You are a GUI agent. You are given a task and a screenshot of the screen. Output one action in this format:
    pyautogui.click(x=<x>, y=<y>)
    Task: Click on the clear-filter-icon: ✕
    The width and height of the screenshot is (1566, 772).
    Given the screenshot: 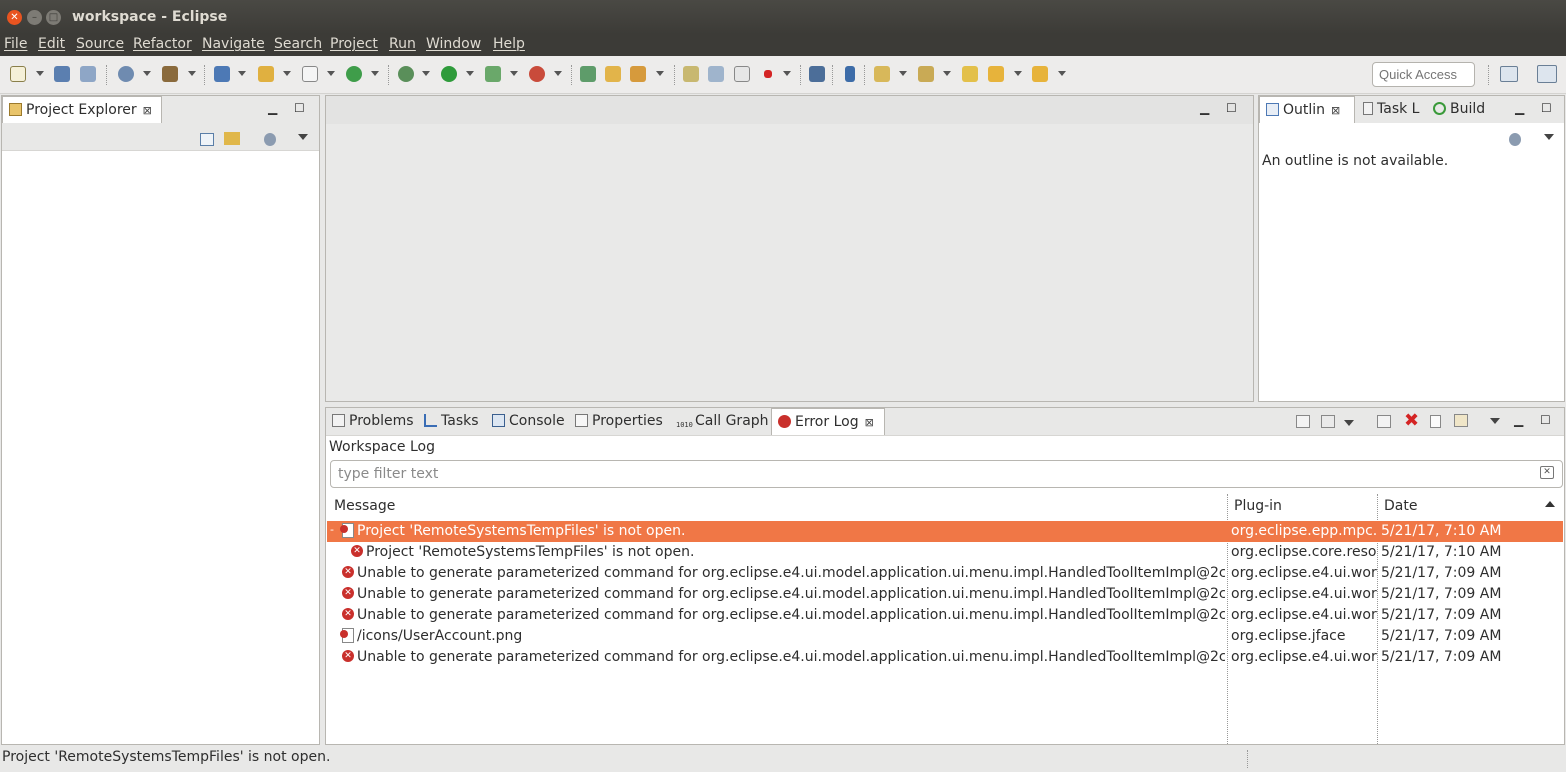 What is the action you would take?
    pyautogui.click(x=1547, y=472)
    